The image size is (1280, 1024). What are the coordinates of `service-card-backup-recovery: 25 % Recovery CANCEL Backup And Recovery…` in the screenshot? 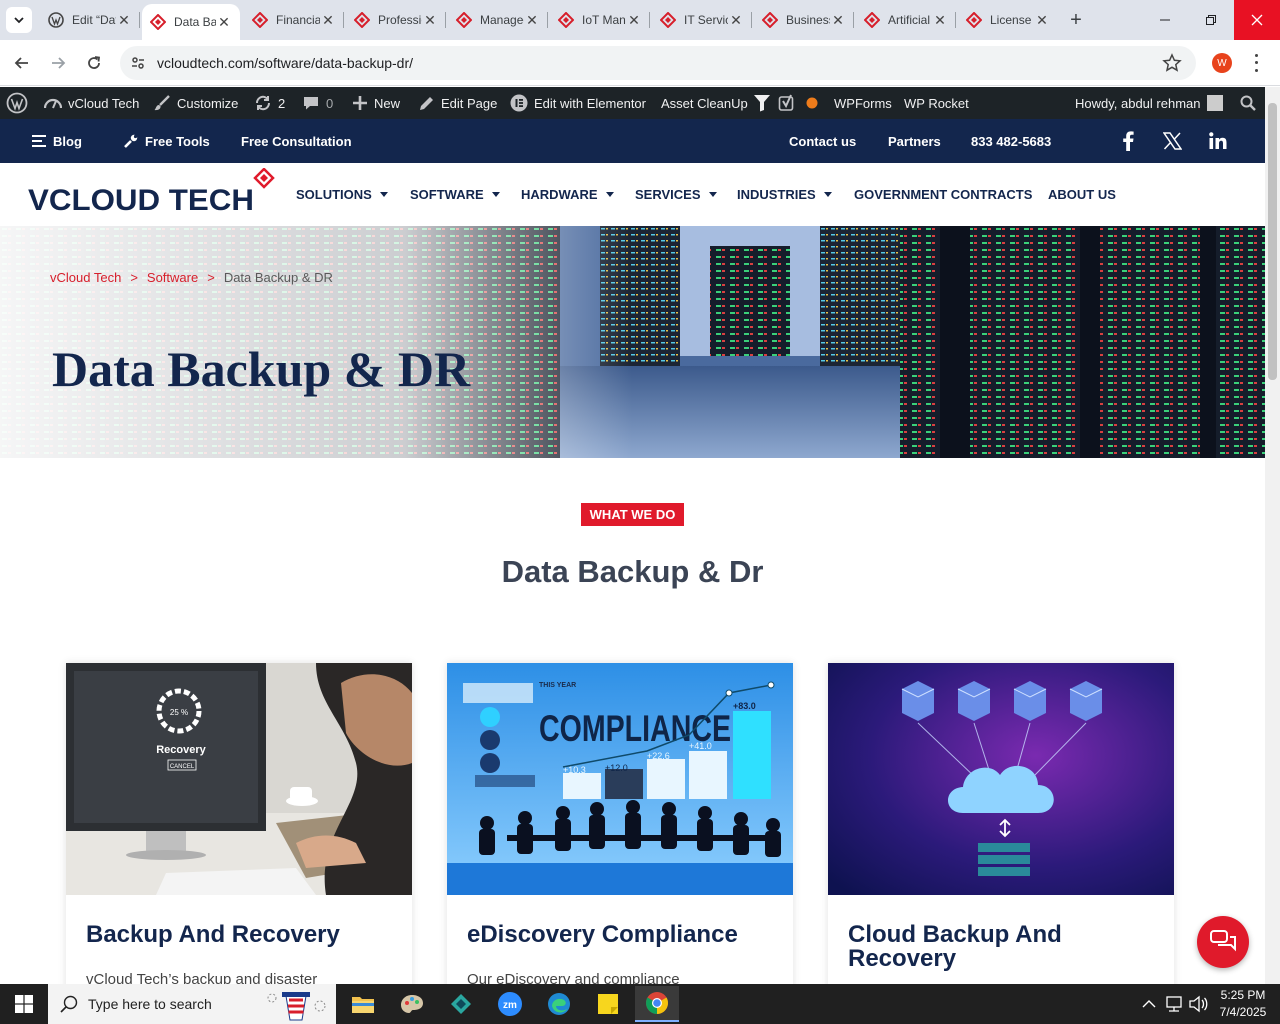 It's located at (239, 828).